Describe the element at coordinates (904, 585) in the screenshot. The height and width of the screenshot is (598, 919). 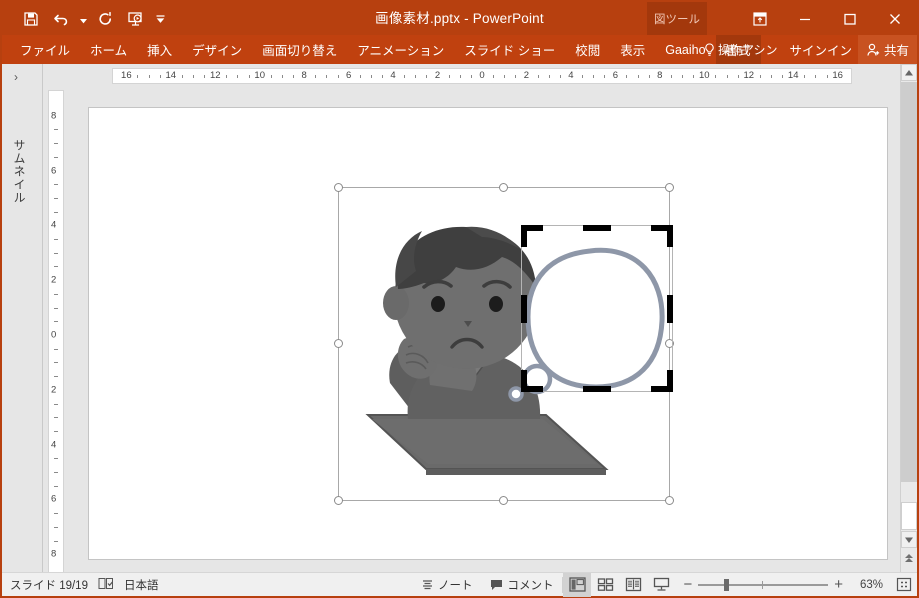
I see `fit-slide-to-window-button` at that location.